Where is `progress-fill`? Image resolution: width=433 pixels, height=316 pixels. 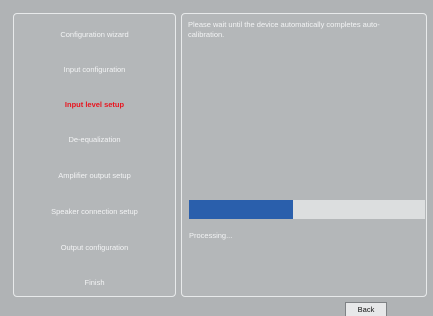
progress-fill is located at coordinates (241, 209).